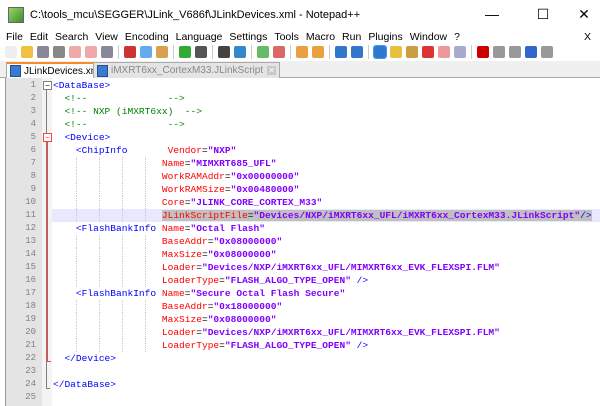 The height and width of the screenshot is (406, 600). I want to click on paste-icon, so click(162, 52).